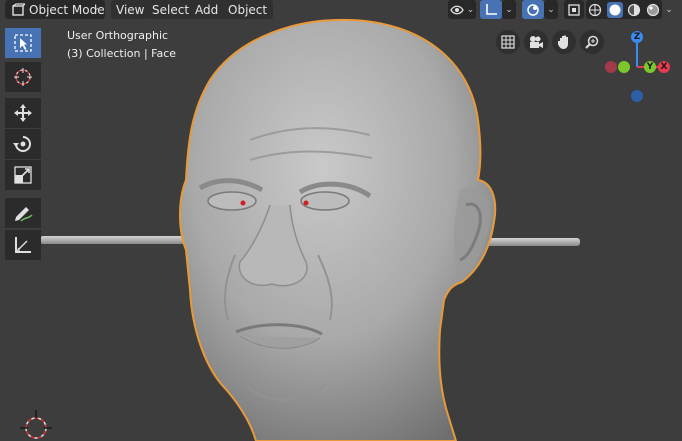 This screenshot has height=441, width=682. What do you see at coordinates (637, 96) in the screenshot?
I see `axis-neg-z-handle` at bounding box center [637, 96].